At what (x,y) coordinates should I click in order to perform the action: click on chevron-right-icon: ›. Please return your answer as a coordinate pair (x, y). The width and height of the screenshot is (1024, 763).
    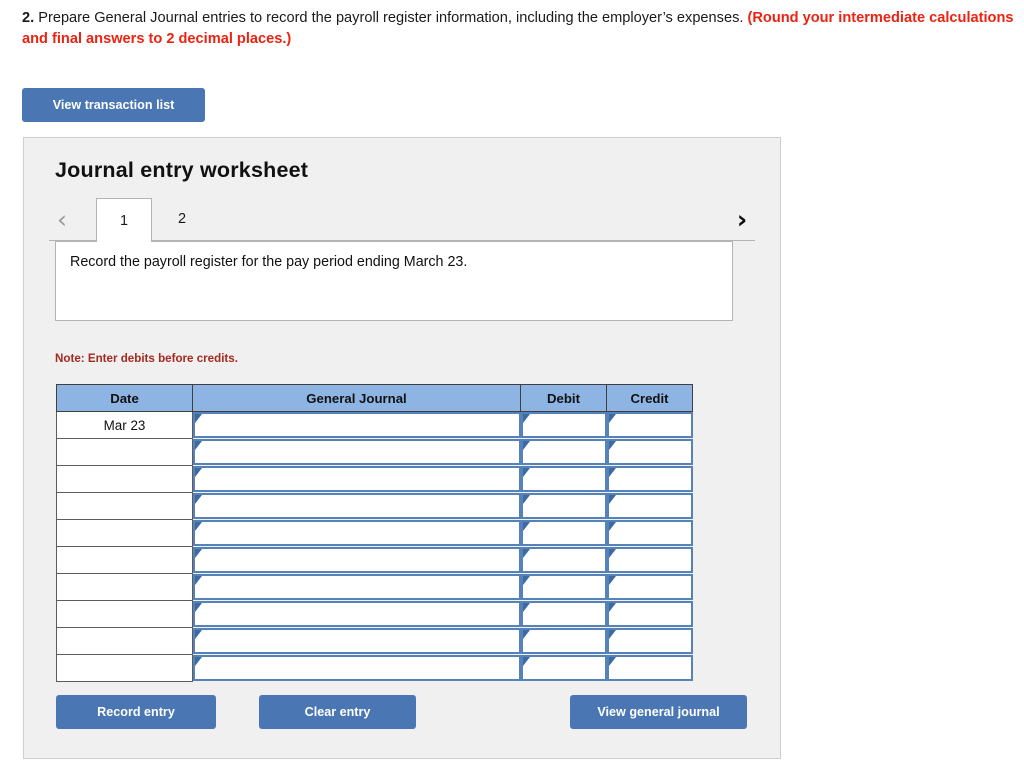
    Looking at the image, I should click on (742, 219).